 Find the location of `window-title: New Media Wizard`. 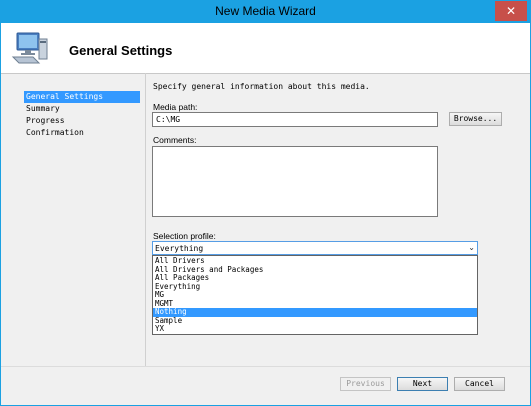

window-title: New Media Wizard is located at coordinates (265, 11).